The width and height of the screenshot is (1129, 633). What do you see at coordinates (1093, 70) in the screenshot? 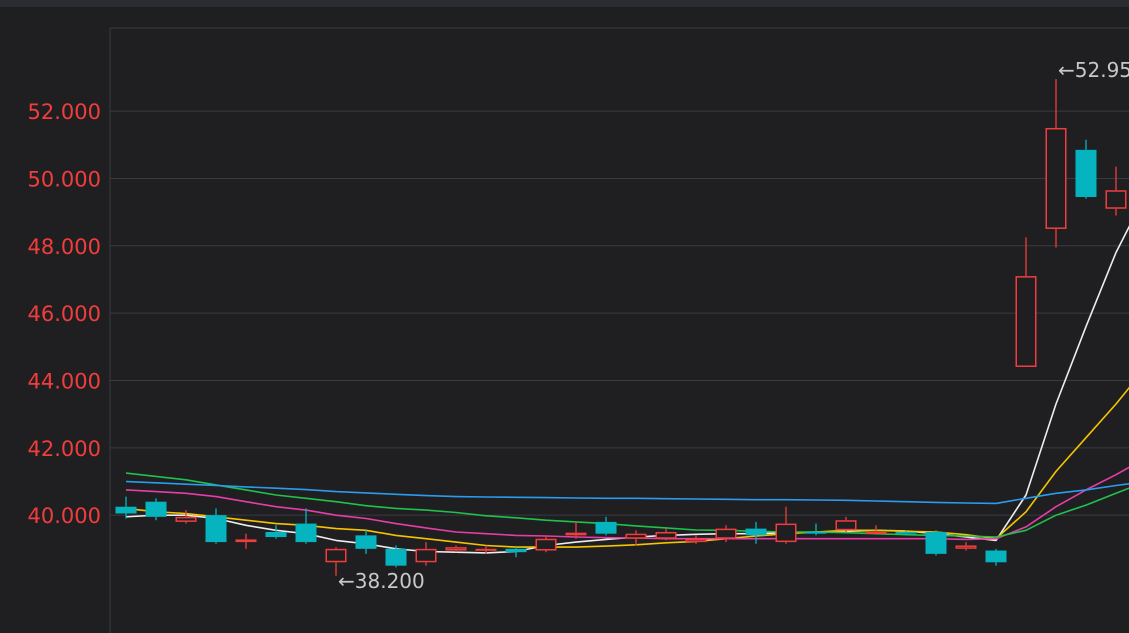
I see `high-price-annotation: ←52.950` at bounding box center [1093, 70].